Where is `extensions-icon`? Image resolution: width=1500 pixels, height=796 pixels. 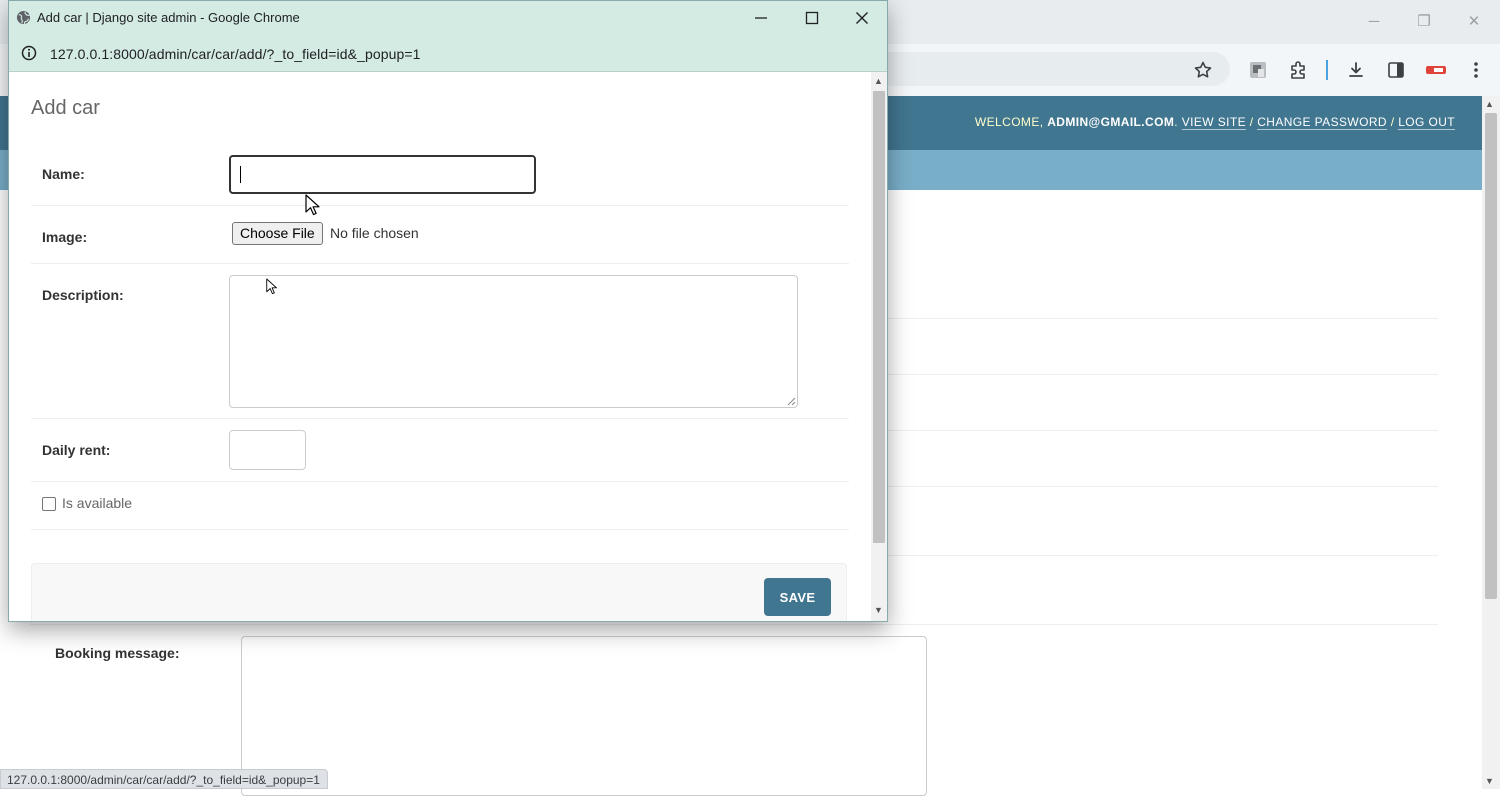
extensions-icon is located at coordinates (1298, 70).